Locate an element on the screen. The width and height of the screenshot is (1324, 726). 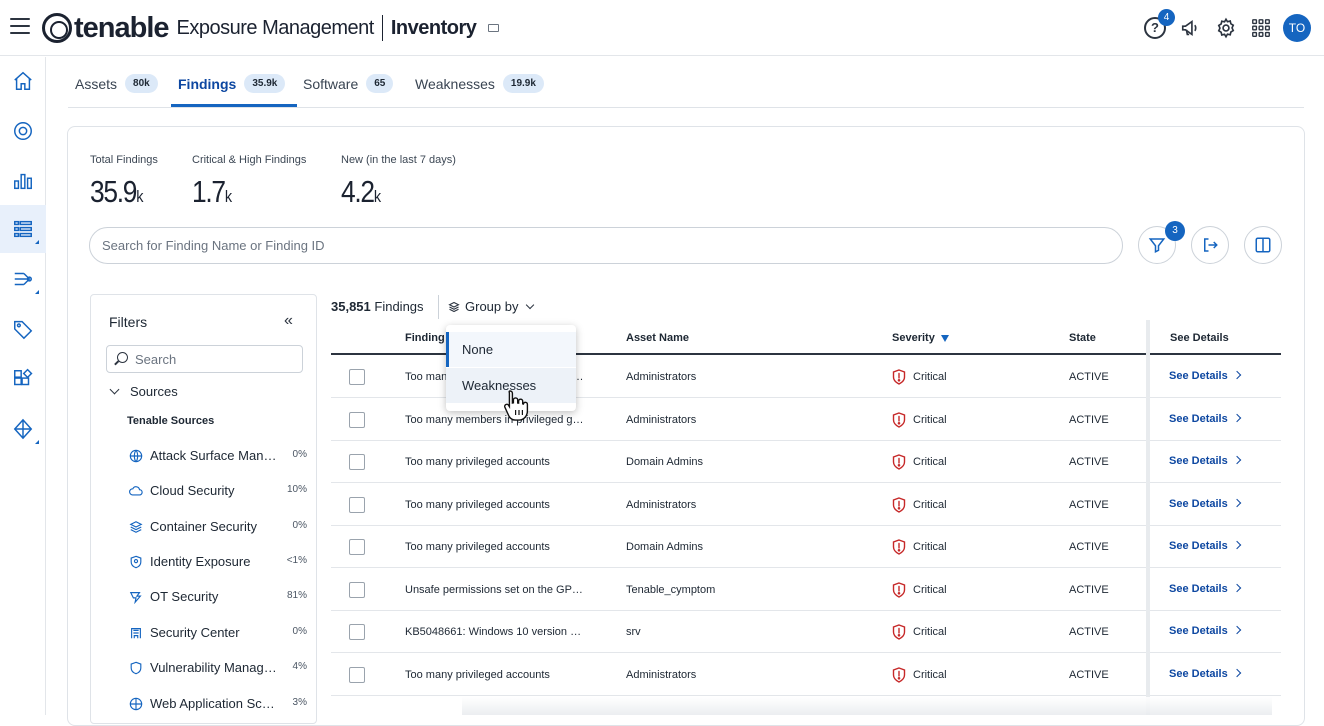
megaphone-icon is located at coordinates (1191, 28).